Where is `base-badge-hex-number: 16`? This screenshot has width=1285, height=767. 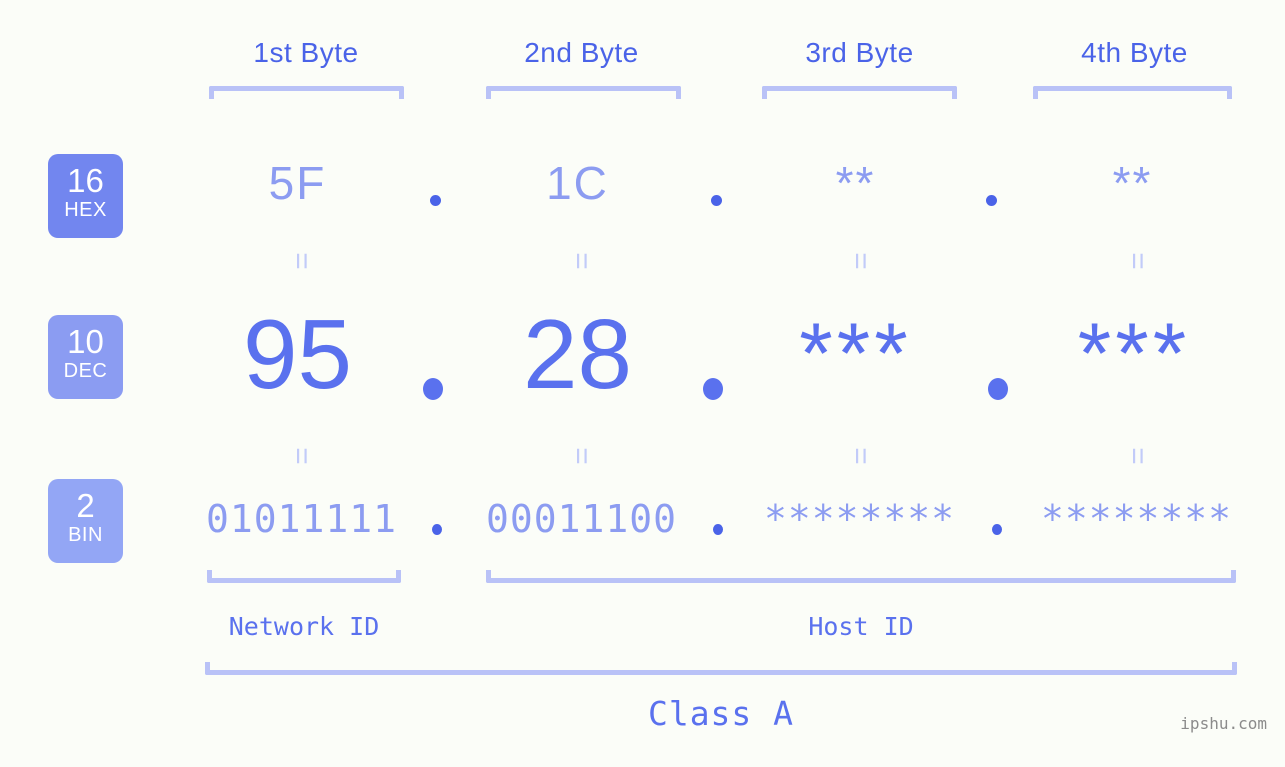 base-badge-hex-number: 16 is located at coordinates (85, 180).